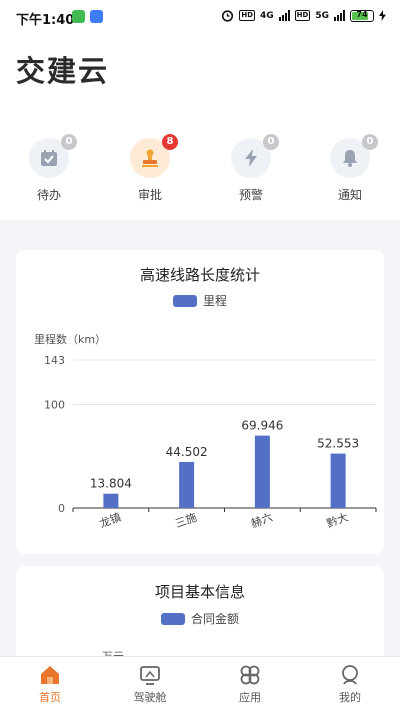 The width and height of the screenshot is (400, 711). What do you see at coordinates (261, 521) in the screenshot?
I see `x-tick-label: 赫六` at bounding box center [261, 521].